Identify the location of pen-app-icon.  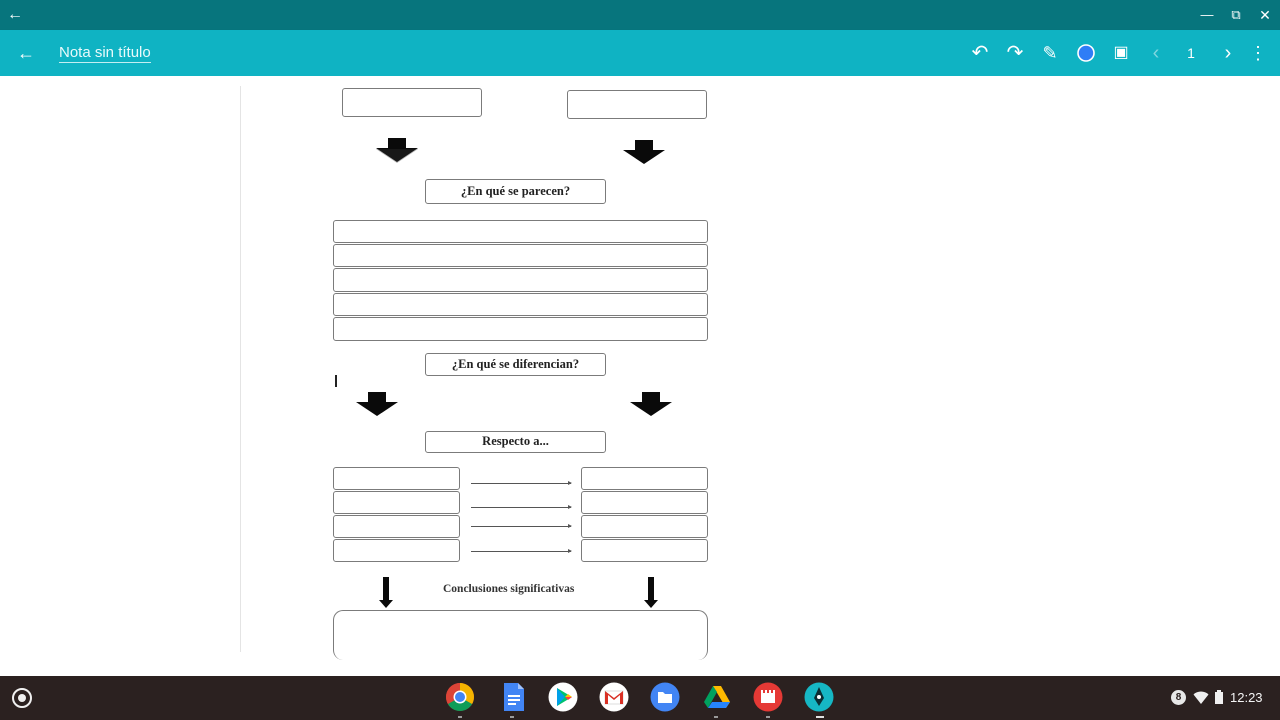
(819, 697).